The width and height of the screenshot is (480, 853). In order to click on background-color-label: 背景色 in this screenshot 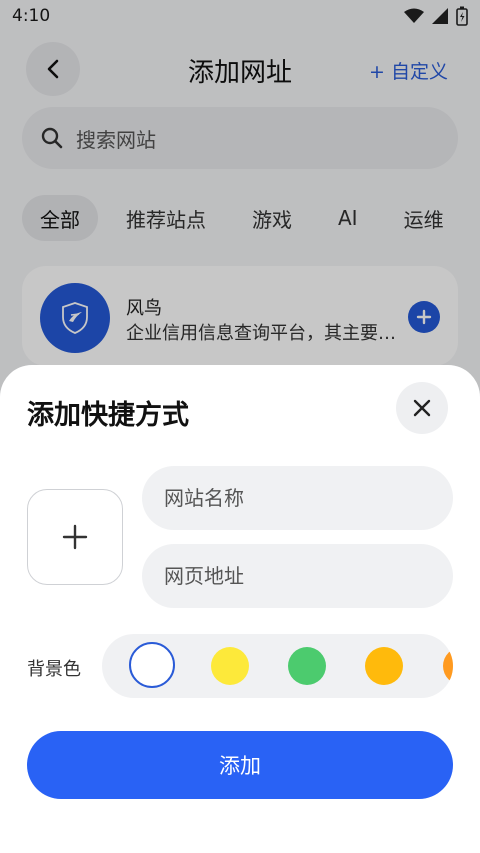, I will do `click(54, 669)`.